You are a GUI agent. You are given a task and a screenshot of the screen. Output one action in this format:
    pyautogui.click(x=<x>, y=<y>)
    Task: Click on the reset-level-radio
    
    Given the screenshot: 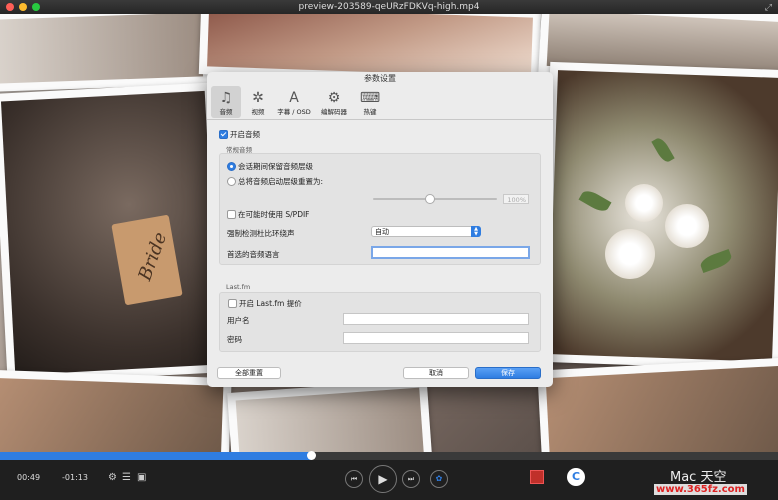 What is the action you would take?
    pyautogui.click(x=231, y=181)
    